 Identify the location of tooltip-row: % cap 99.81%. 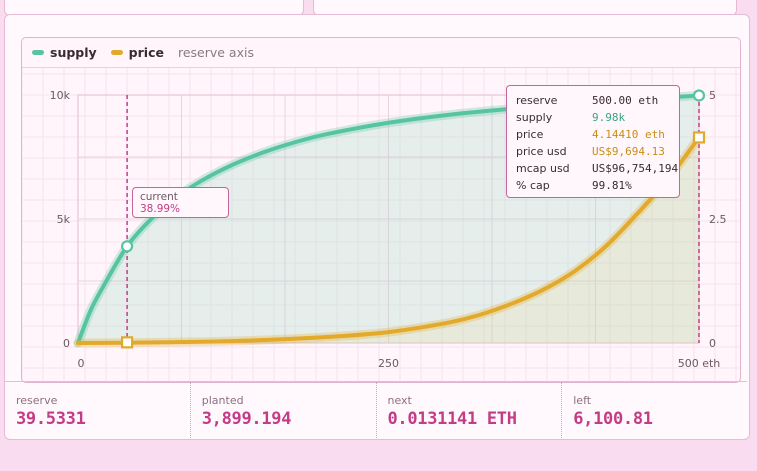
(597, 185).